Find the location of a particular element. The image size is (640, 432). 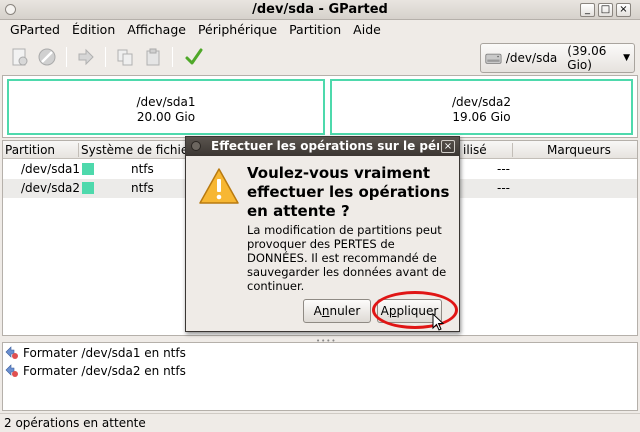

list-item: Formater /dev/sda2 en ntfs is located at coordinates (95, 371).